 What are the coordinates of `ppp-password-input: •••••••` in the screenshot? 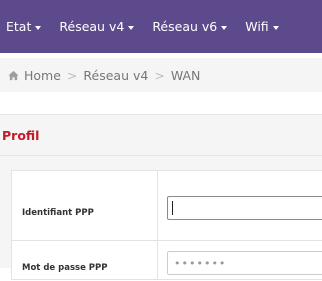 It's located at (244, 263).